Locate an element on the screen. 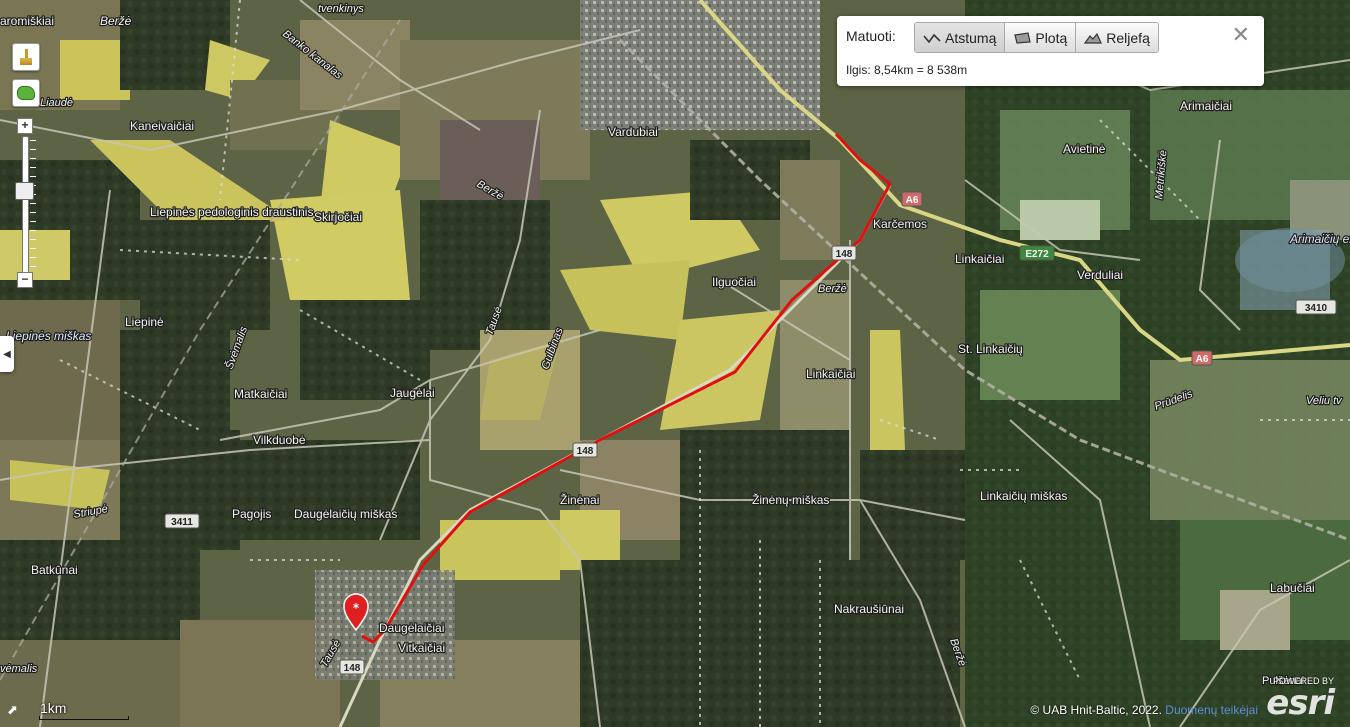 This screenshot has height=727, width=1350. place-label: Liepinės miškas is located at coordinates (48, 336).